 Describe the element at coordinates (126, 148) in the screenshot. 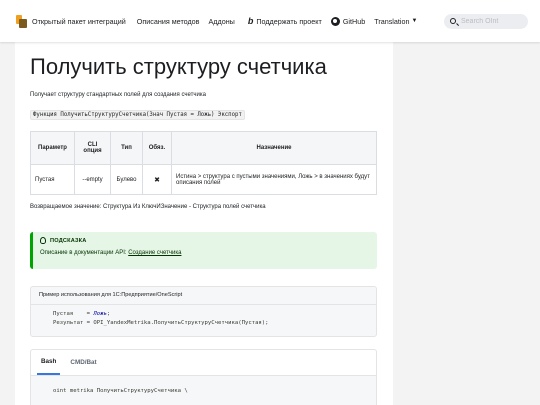

I see `header-type: Тип` at that location.